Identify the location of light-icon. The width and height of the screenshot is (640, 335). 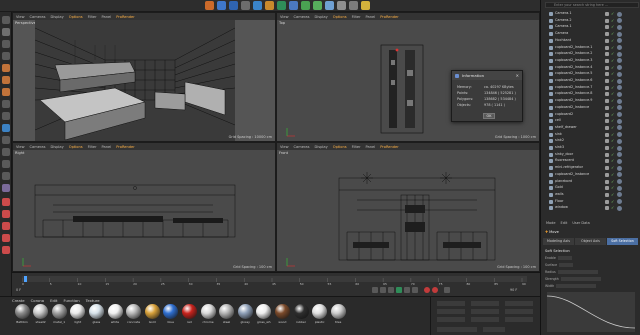
(365, 5).